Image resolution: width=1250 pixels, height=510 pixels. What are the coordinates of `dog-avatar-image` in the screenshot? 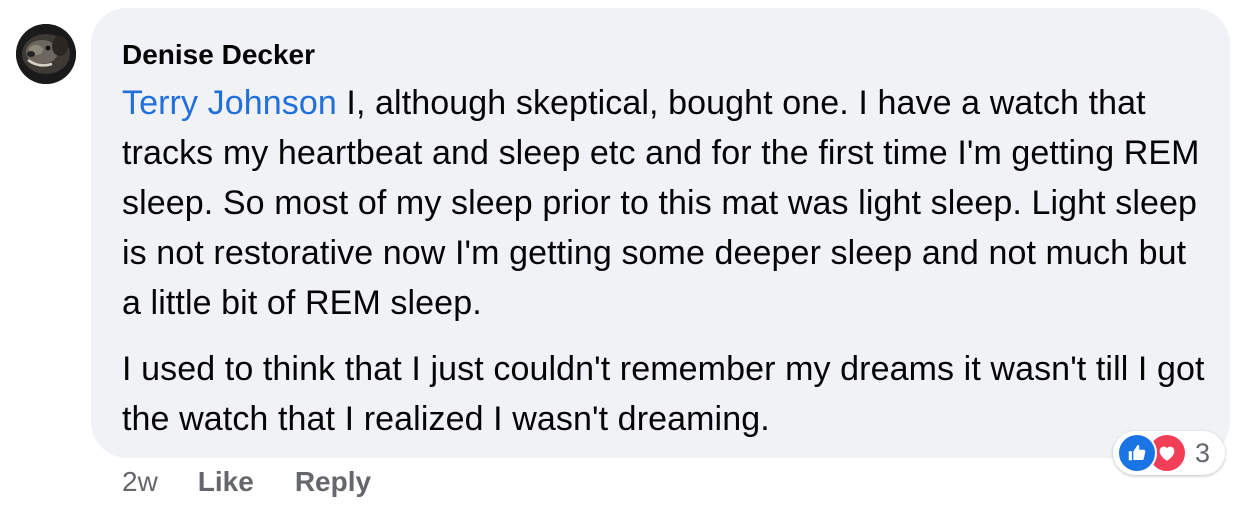 It's located at (46, 54).